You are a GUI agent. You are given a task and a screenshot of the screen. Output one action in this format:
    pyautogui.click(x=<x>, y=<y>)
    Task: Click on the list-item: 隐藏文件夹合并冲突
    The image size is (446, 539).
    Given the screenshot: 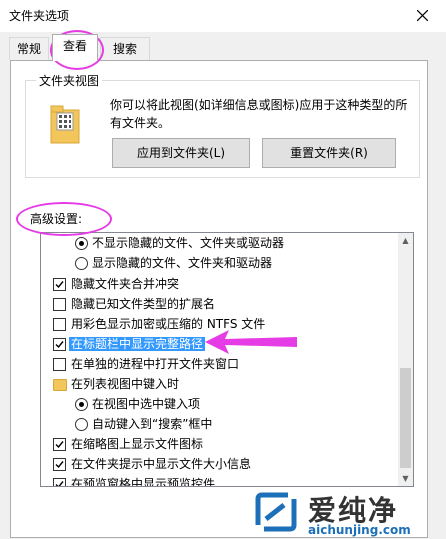 What is the action you would take?
    pyautogui.click(x=116, y=284)
    